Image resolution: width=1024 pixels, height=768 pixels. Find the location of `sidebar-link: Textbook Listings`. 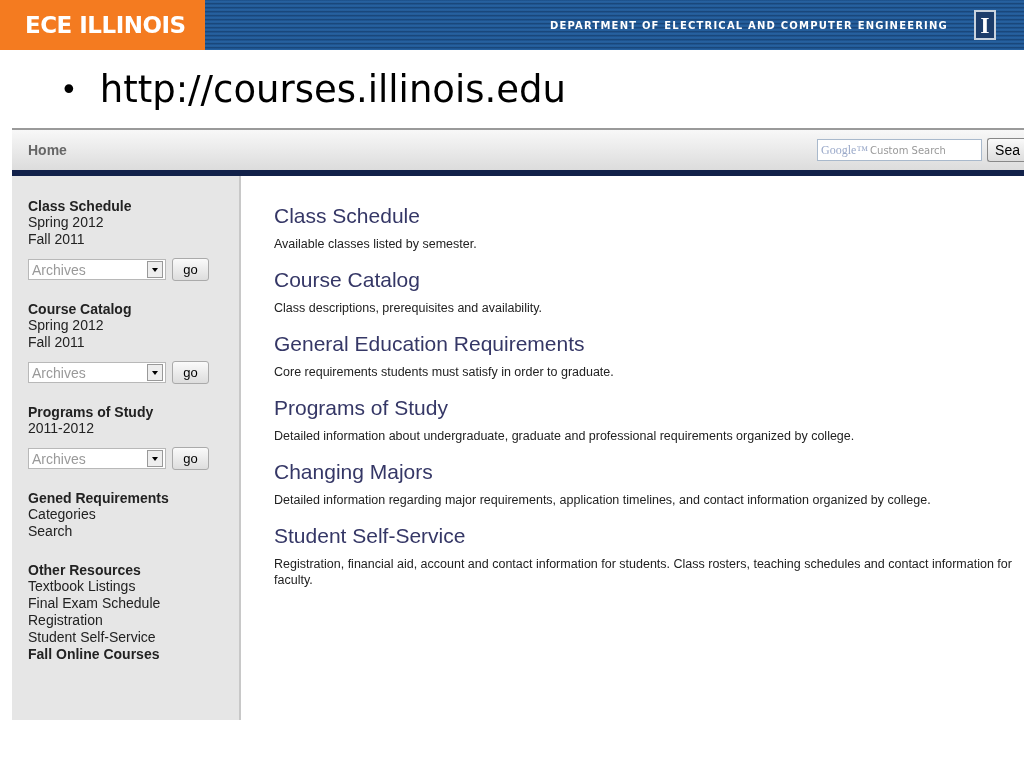

sidebar-link: Textbook Listings is located at coordinates (133, 586).